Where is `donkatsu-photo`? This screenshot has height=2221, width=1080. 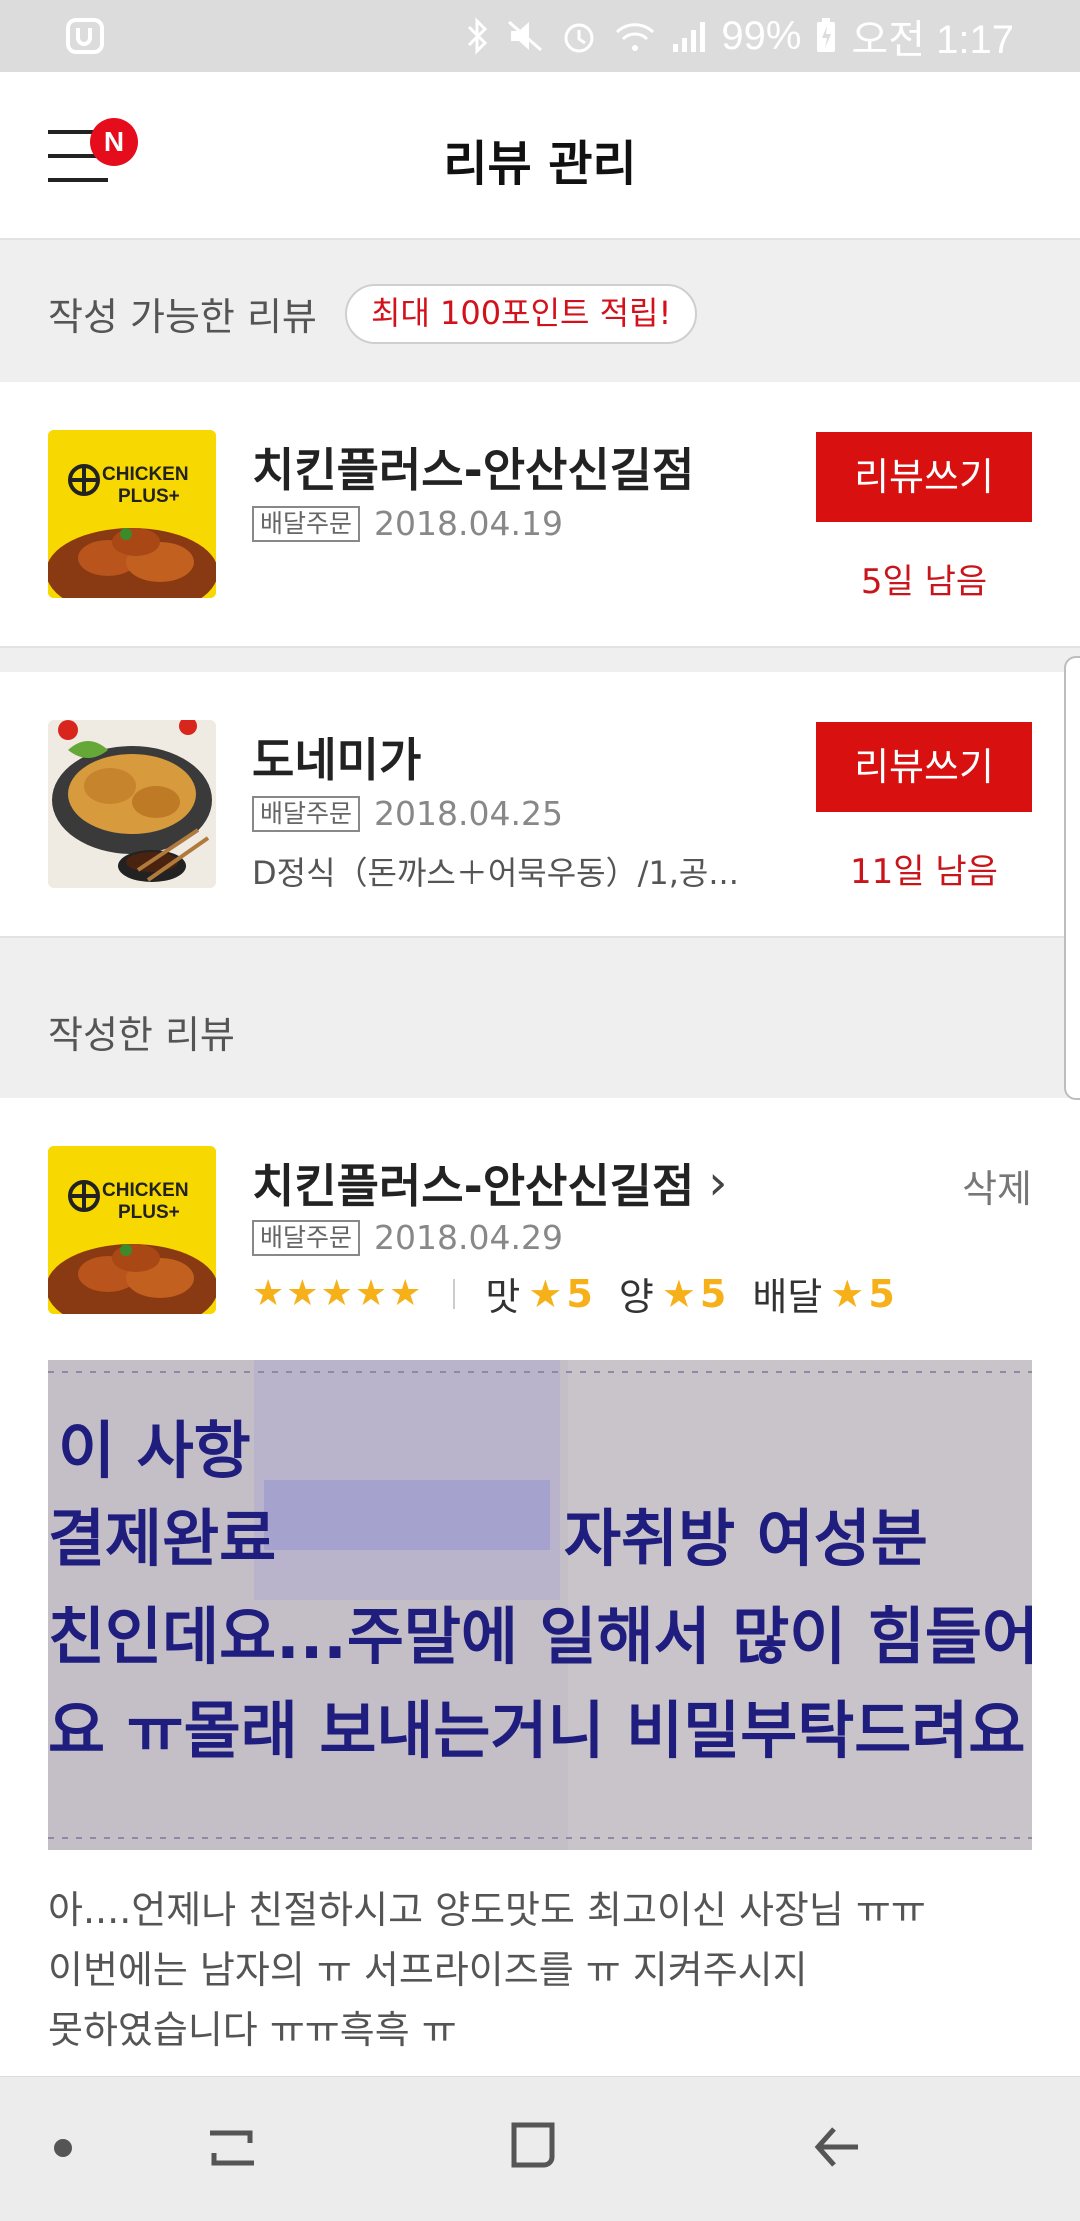
donkatsu-photo is located at coordinates (132, 804).